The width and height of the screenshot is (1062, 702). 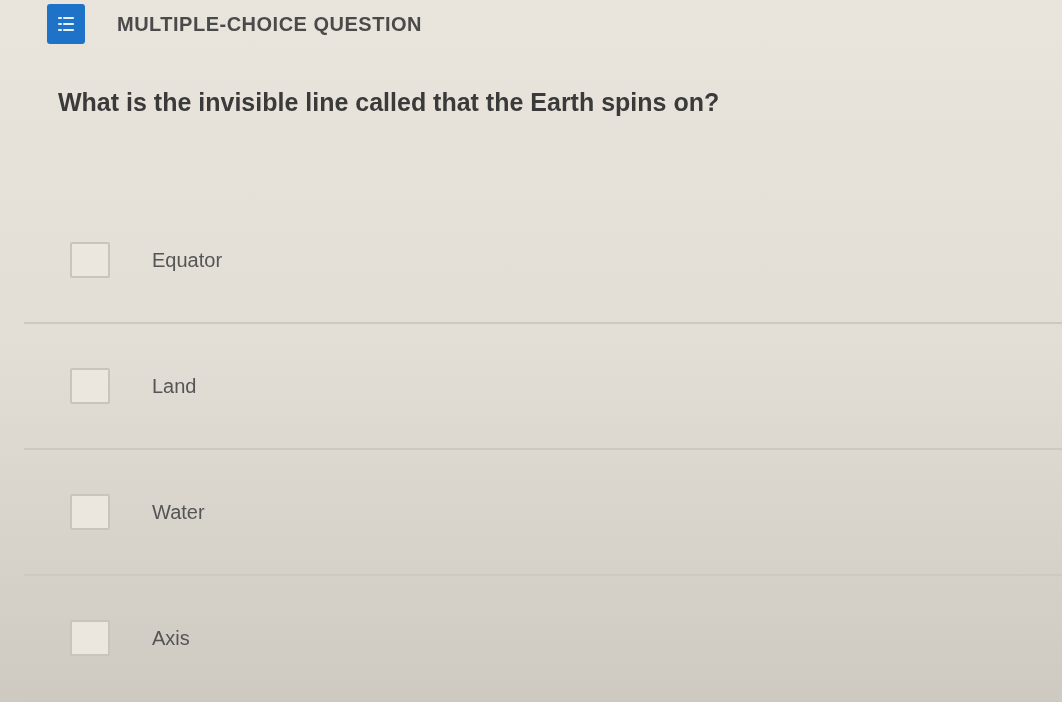 What do you see at coordinates (389, 102) in the screenshot?
I see `question-text: What is the invisible line called that the Earth spins on?` at bounding box center [389, 102].